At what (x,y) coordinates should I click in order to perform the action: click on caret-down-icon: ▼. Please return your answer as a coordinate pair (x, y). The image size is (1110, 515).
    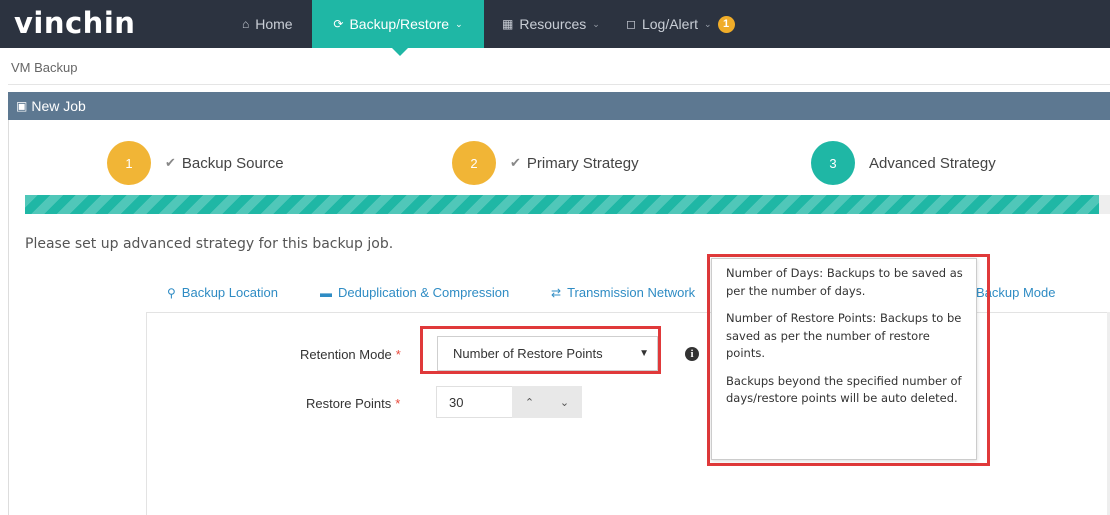
    Looking at the image, I should click on (644, 353).